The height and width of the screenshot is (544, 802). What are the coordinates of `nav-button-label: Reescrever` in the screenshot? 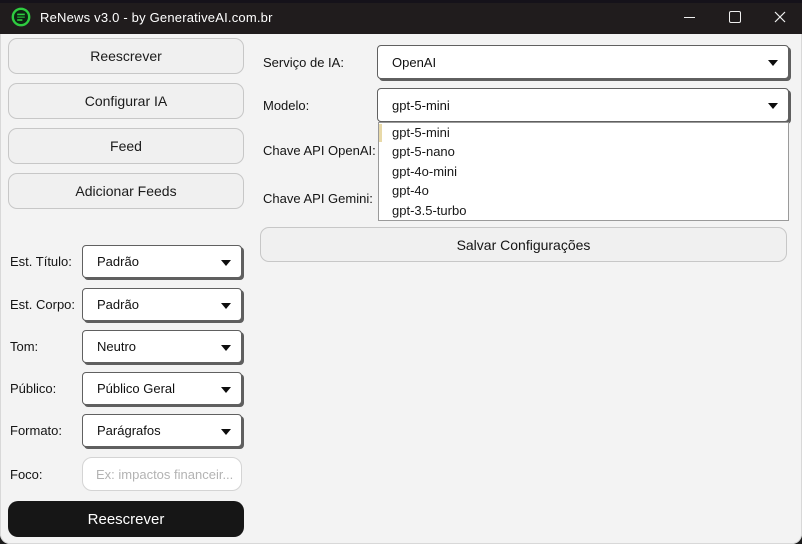 It's located at (126, 56).